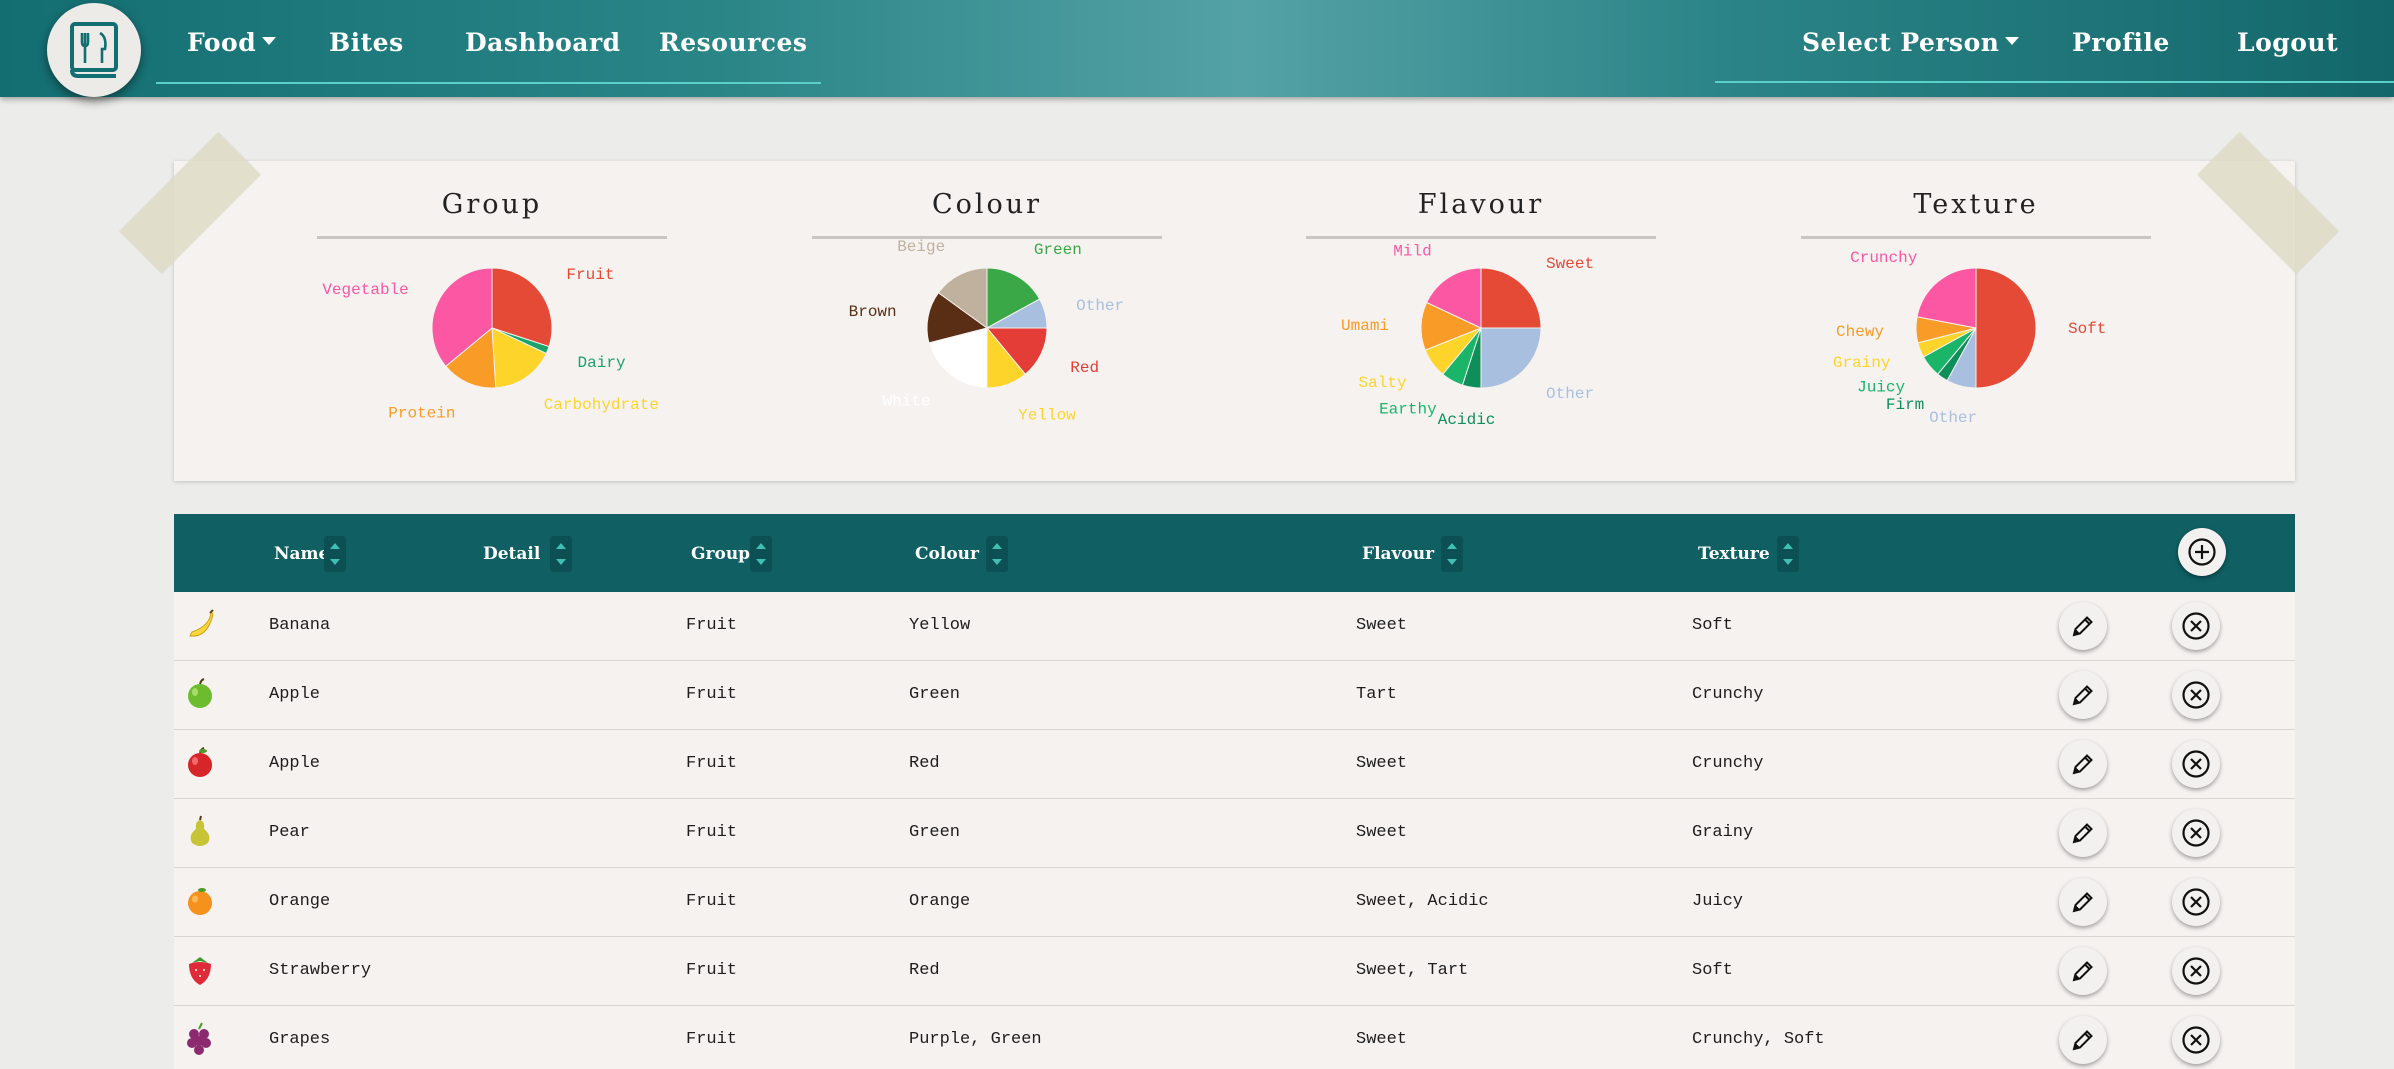 The image size is (2394, 1069). Describe the element at coordinates (200, 901) in the screenshot. I see `orange-icon` at that location.